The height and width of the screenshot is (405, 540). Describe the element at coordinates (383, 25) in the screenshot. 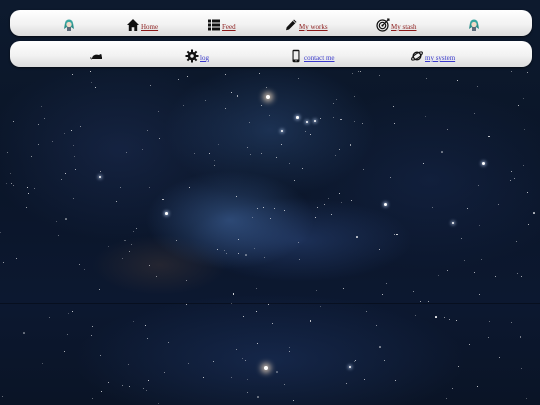

I see `target-icon` at that location.